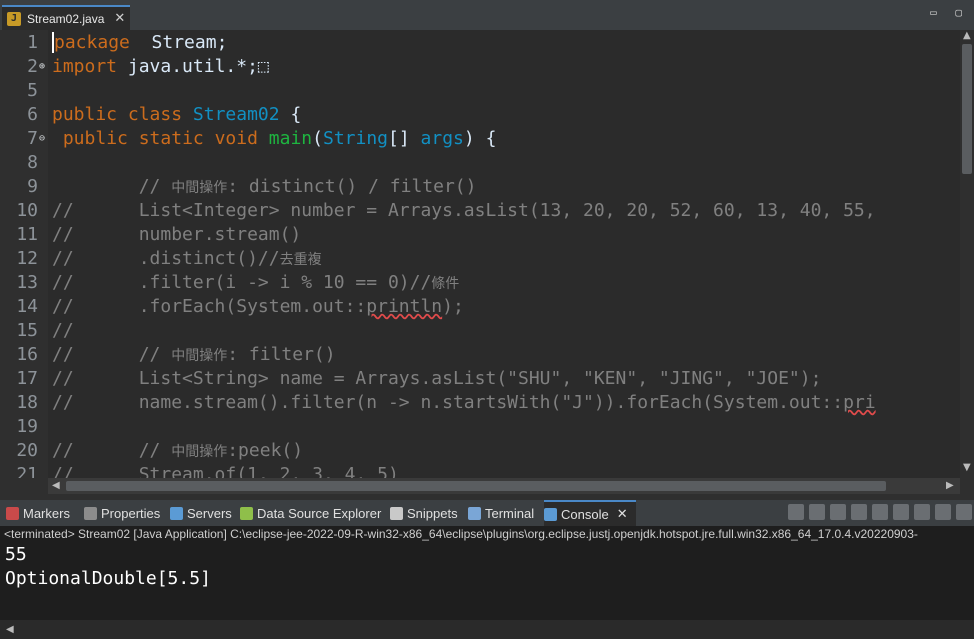 This screenshot has height=639, width=974. Describe the element at coordinates (279, 138) in the screenshot. I see `code-text: public static void main(String[] args) {` at that location.